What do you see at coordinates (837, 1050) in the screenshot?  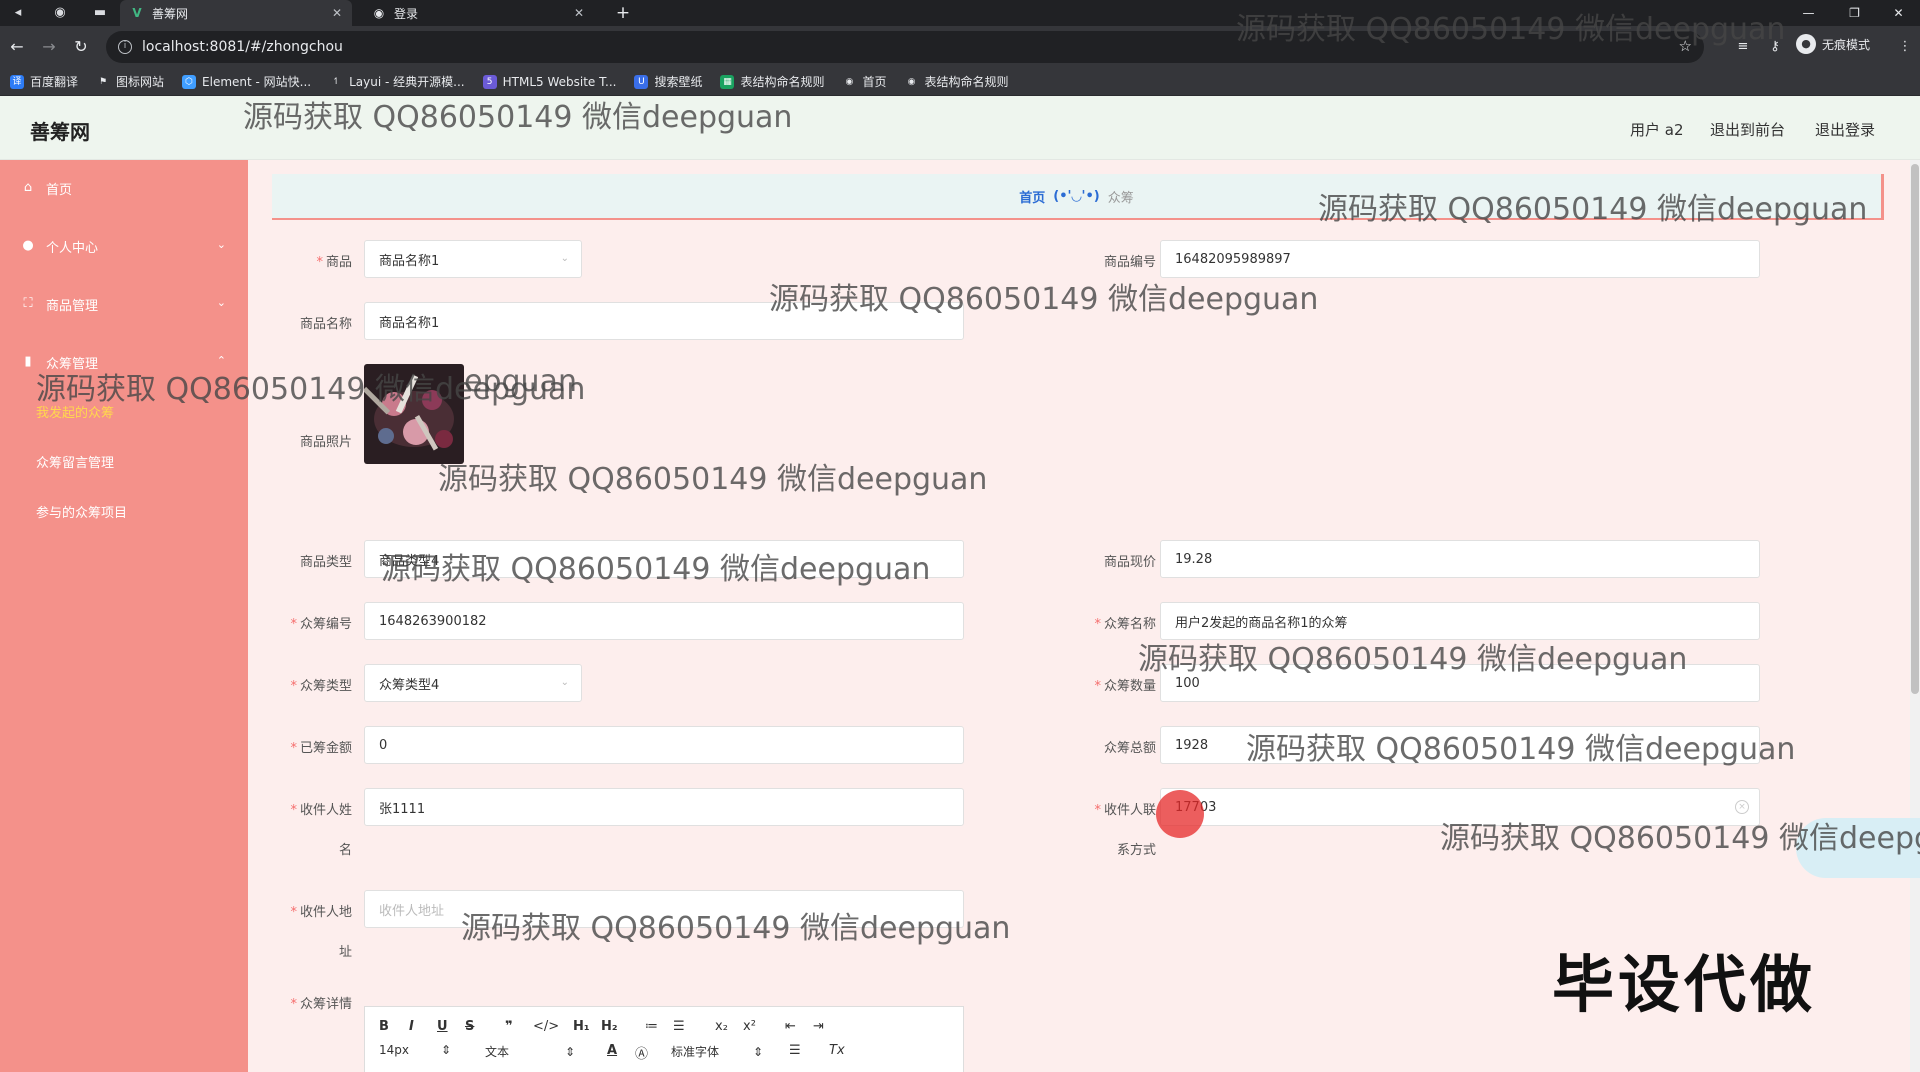 I see `clear-format-icon: Tx` at bounding box center [837, 1050].